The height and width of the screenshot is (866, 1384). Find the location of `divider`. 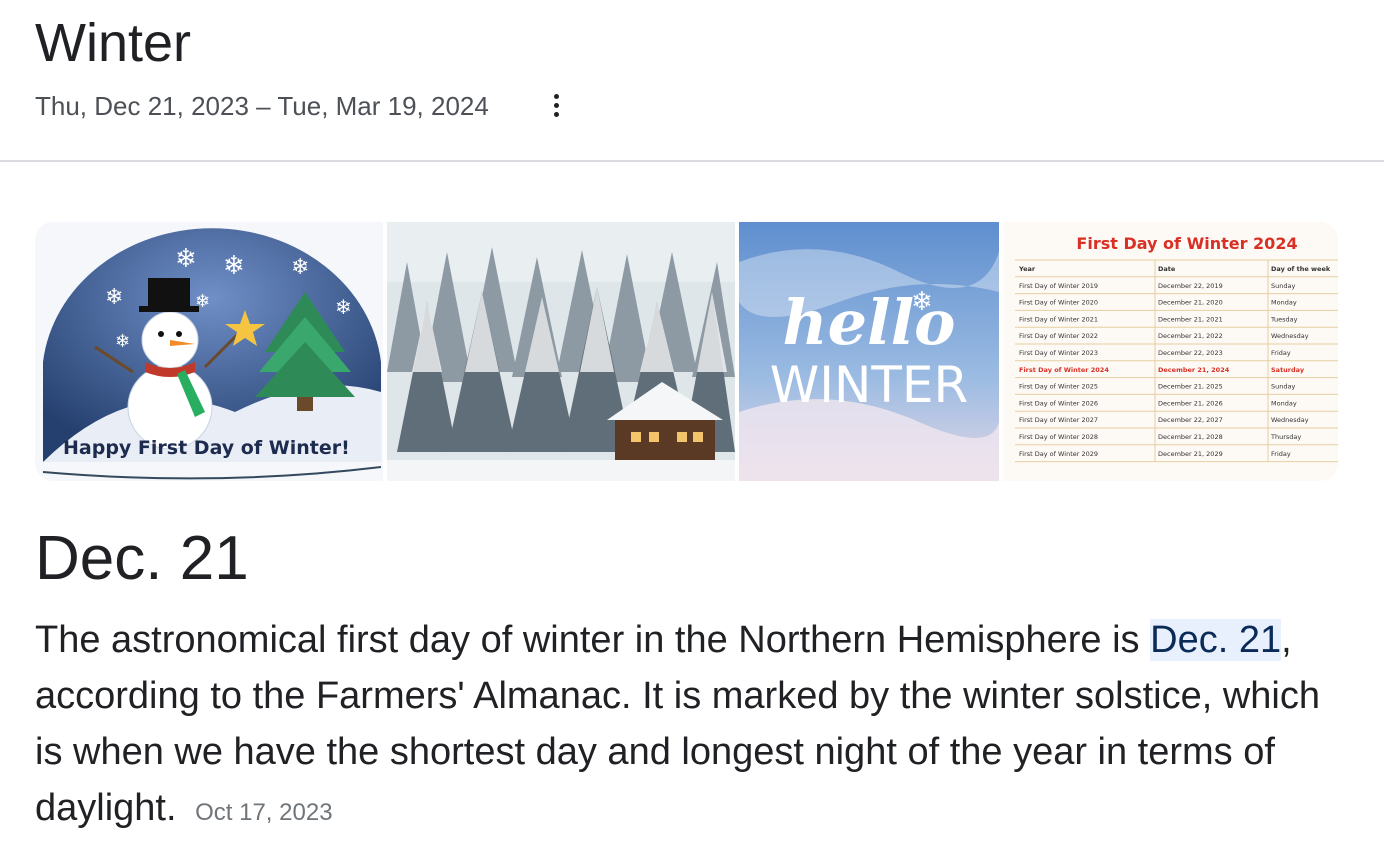

divider is located at coordinates (692, 161).